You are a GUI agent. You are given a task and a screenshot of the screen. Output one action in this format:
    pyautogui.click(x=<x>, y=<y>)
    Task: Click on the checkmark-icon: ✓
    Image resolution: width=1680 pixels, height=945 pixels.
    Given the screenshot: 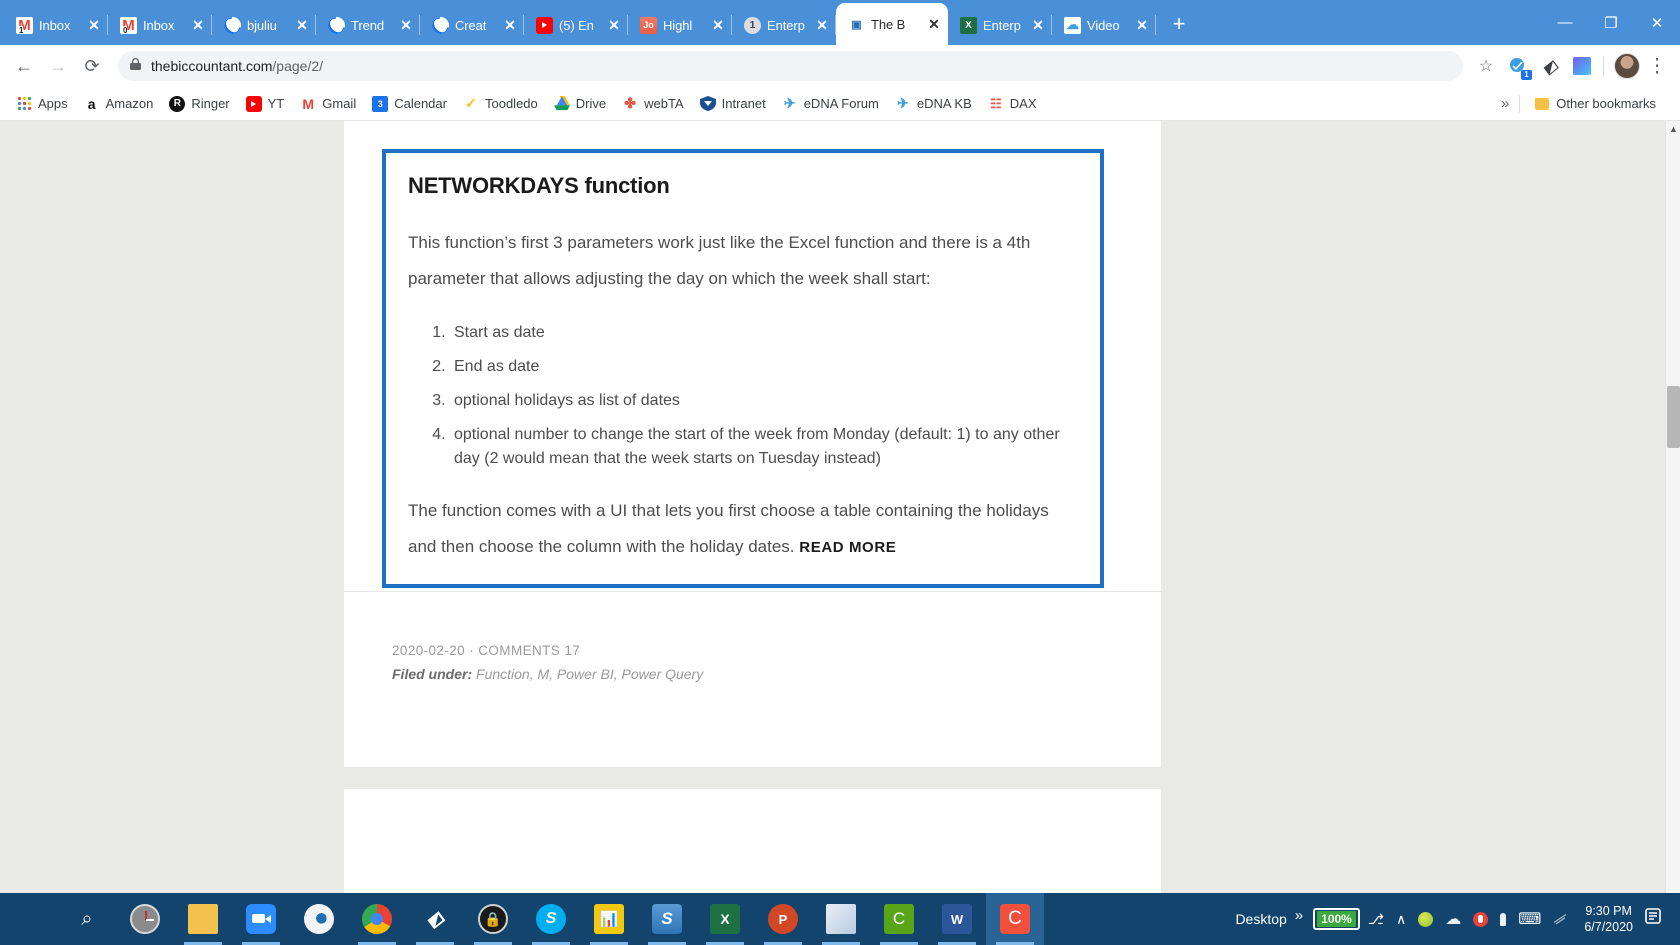 What is the action you would take?
    pyautogui.click(x=471, y=103)
    